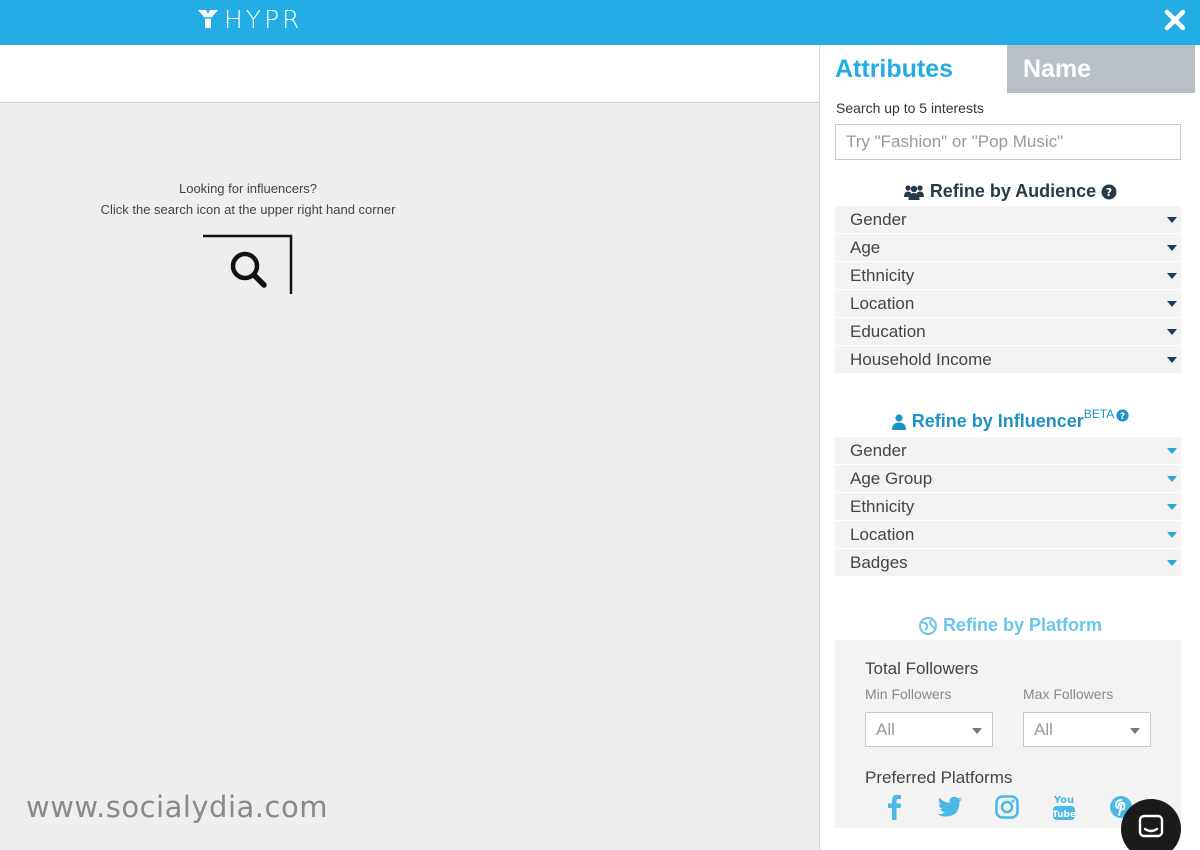 The width and height of the screenshot is (1200, 850). Describe the element at coordinates (913, 192) in the screenshot. I see `users-icon` at that location.